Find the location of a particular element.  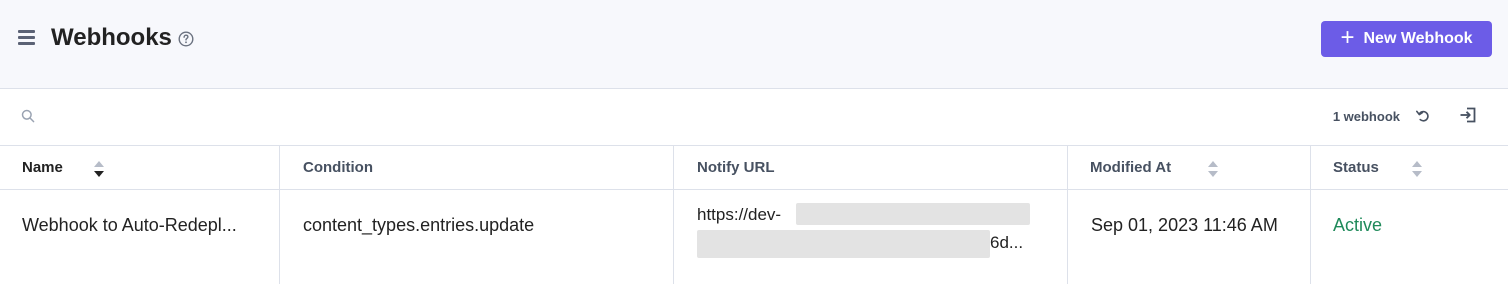

column-label: Status is located at coordinates (1356, 167).